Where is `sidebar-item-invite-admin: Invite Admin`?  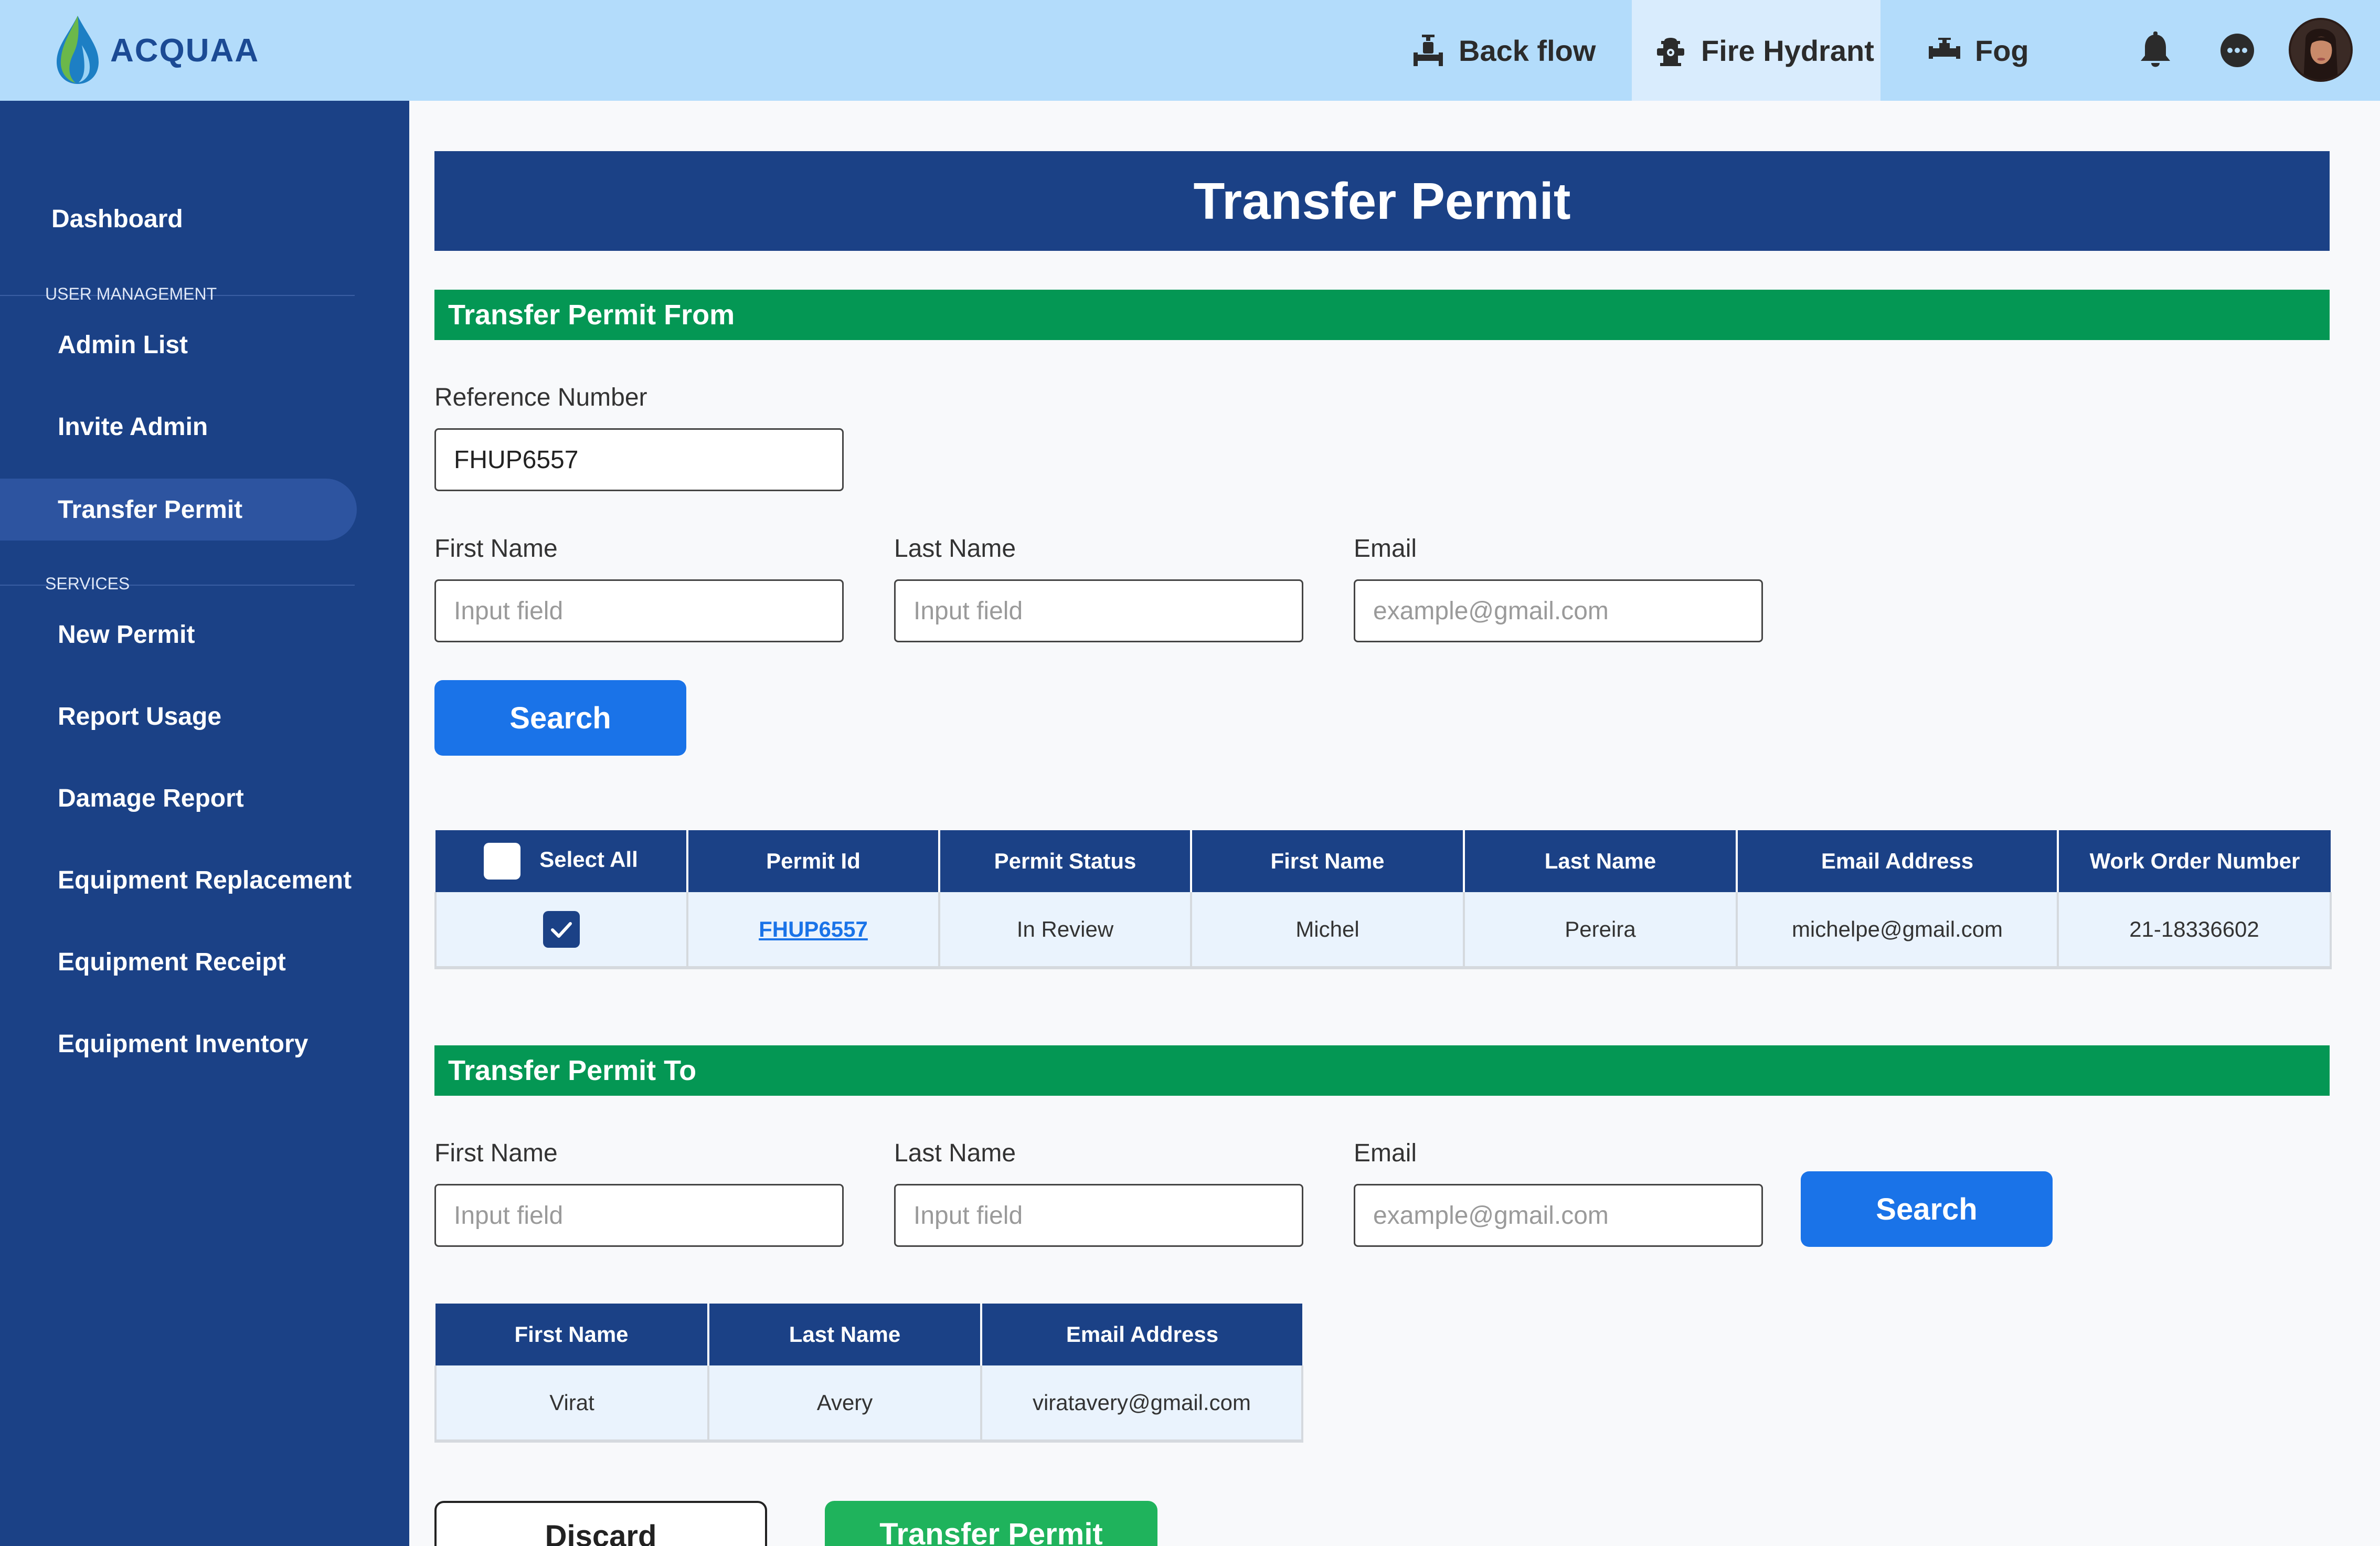
sidebar-item-invite-admin: Invite Admin is located at coordinates (178, 427).